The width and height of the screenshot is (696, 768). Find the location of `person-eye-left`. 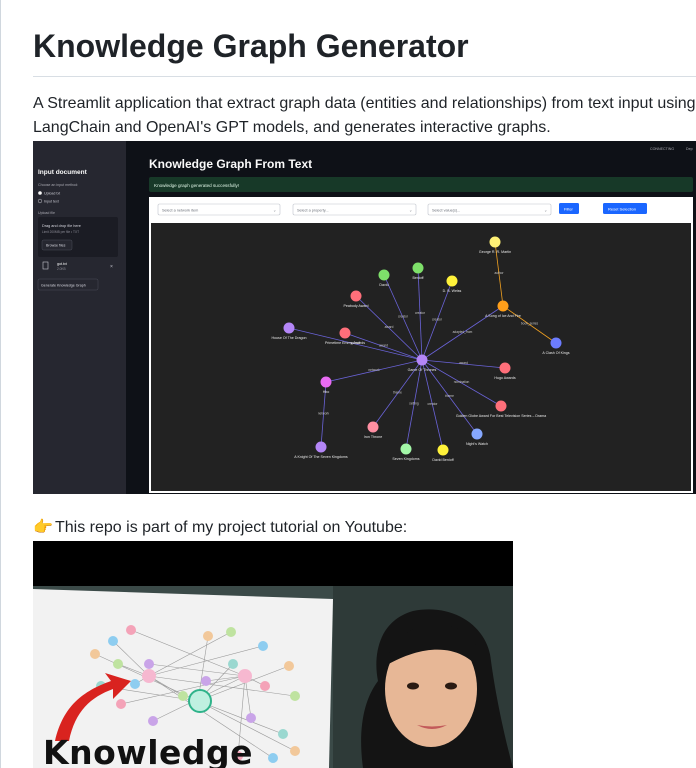

person-eye-left is located at coordinates (413, 686).